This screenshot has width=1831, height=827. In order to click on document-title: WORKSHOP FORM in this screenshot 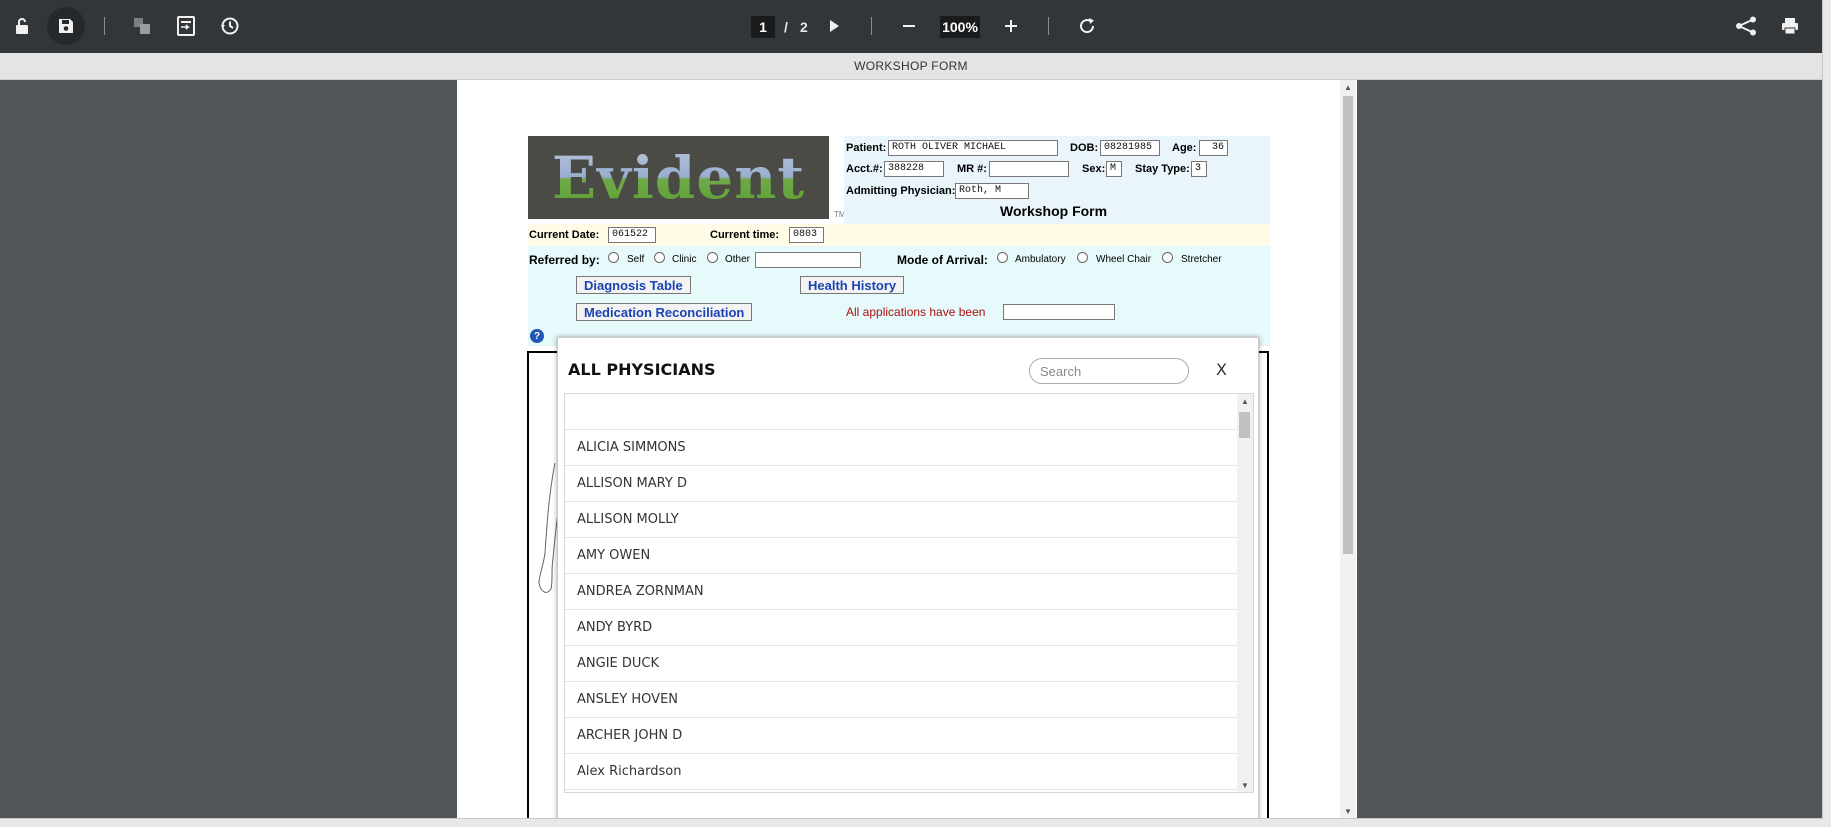, I will do `click(911, 66)`.